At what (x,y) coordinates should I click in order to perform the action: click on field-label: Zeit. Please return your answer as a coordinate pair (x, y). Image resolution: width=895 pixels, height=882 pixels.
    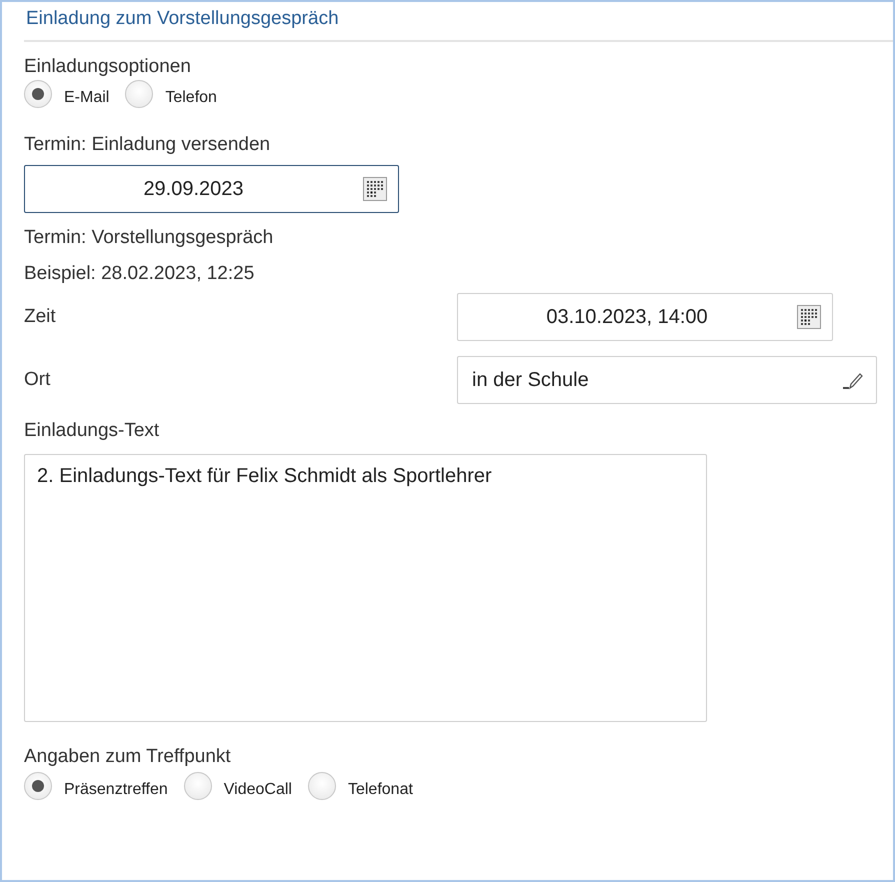
    Looking at the image, I should click on (40, 317).